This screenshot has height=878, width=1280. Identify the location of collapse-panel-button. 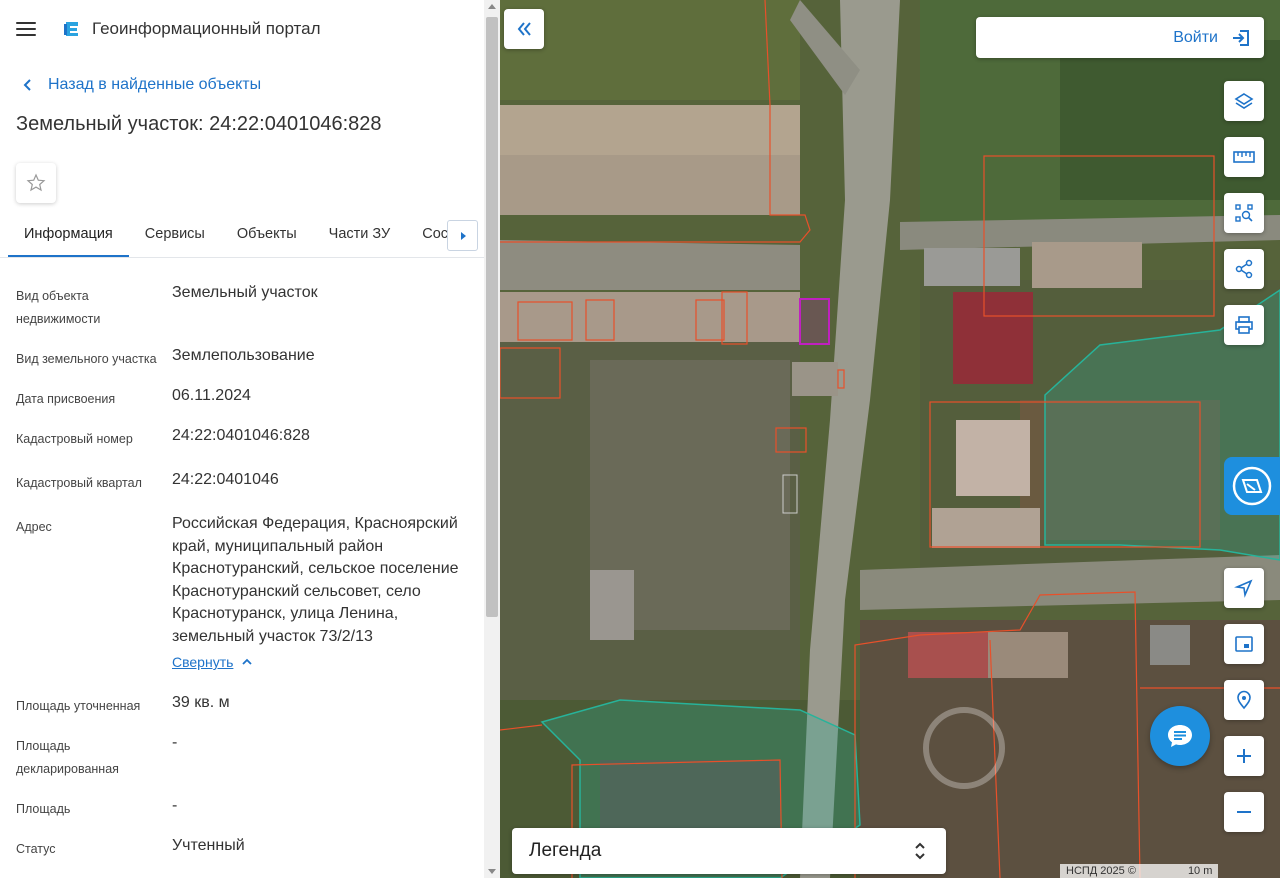
(524, 29).